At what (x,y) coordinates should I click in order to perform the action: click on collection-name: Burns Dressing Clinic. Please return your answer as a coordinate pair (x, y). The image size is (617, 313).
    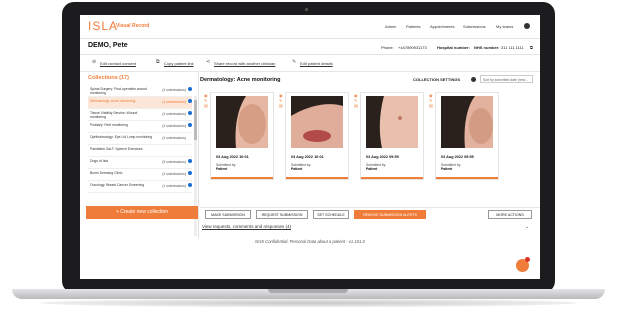
    Looking at the image, I should click on (106, 173).